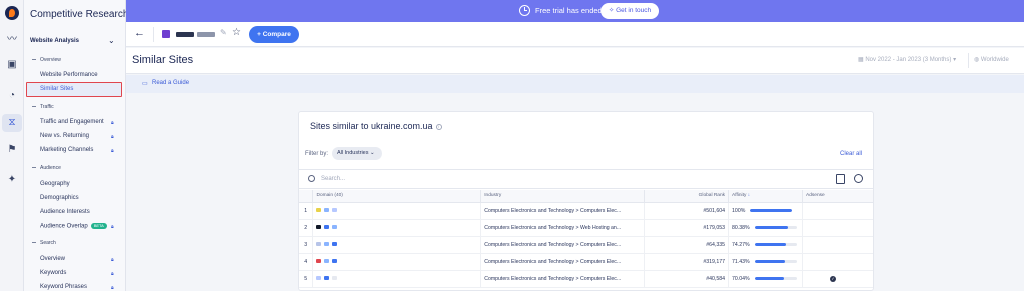  Describe the element at coordinates (858, 178) in the screenshot. I see `column-settings-icon` at that location.